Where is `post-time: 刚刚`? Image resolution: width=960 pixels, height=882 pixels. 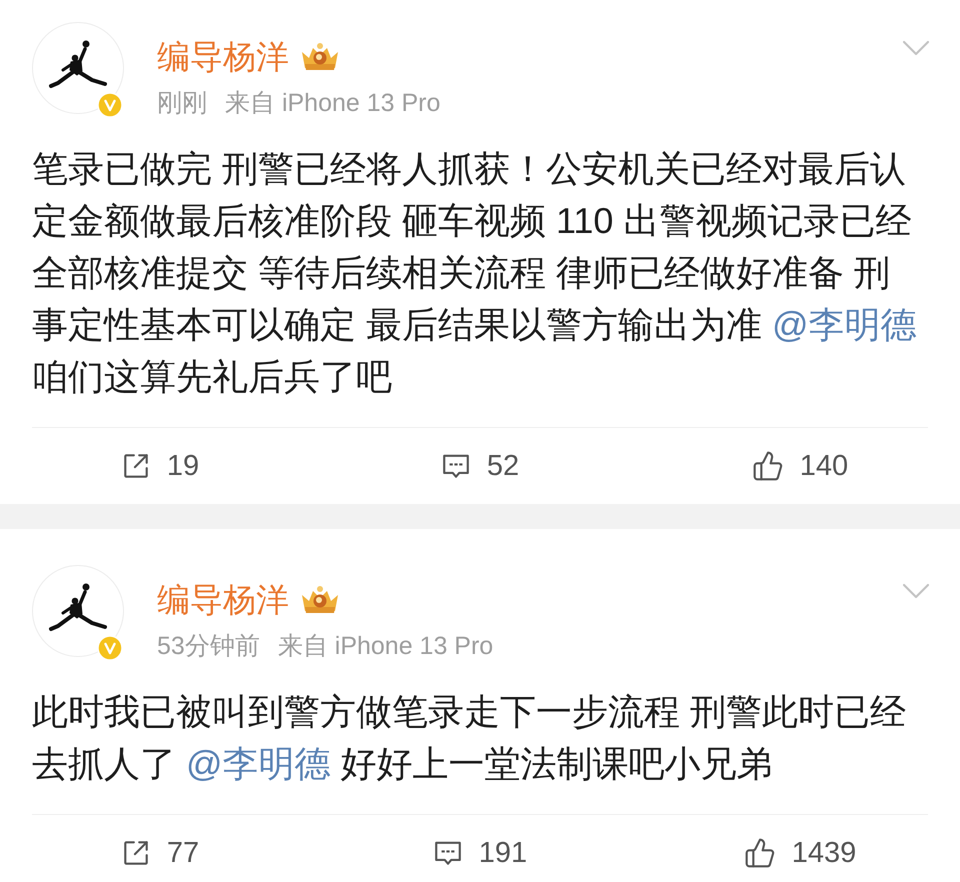
post-time: 刚刚 is located at coordinates (182, 103).